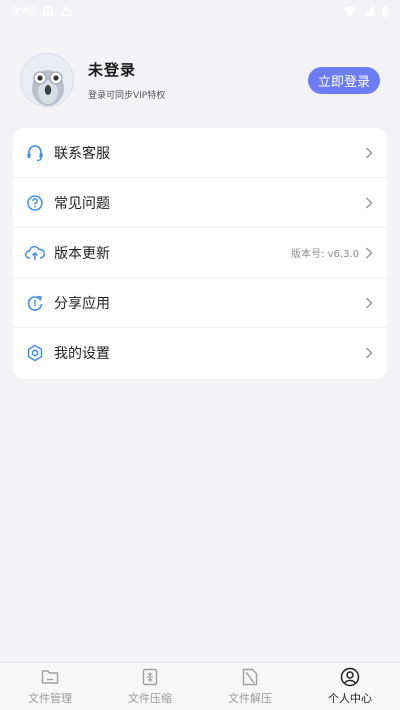  I want to click on compress-icon, so click(150, 677).